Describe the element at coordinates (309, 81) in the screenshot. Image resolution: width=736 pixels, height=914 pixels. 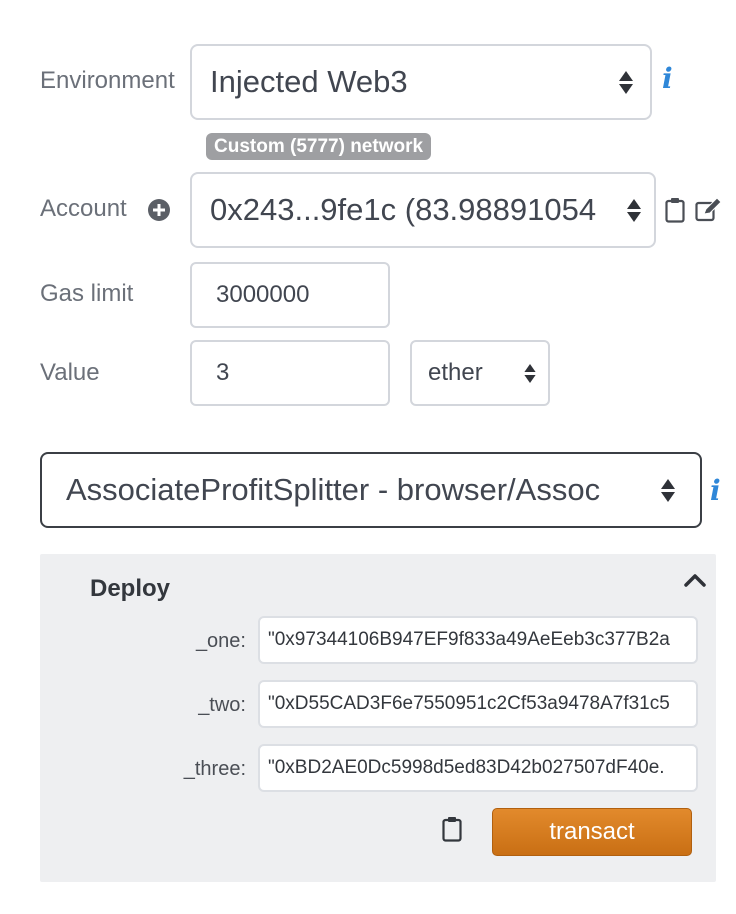
I see `environment-selected-value: Injected Web3` at that location.